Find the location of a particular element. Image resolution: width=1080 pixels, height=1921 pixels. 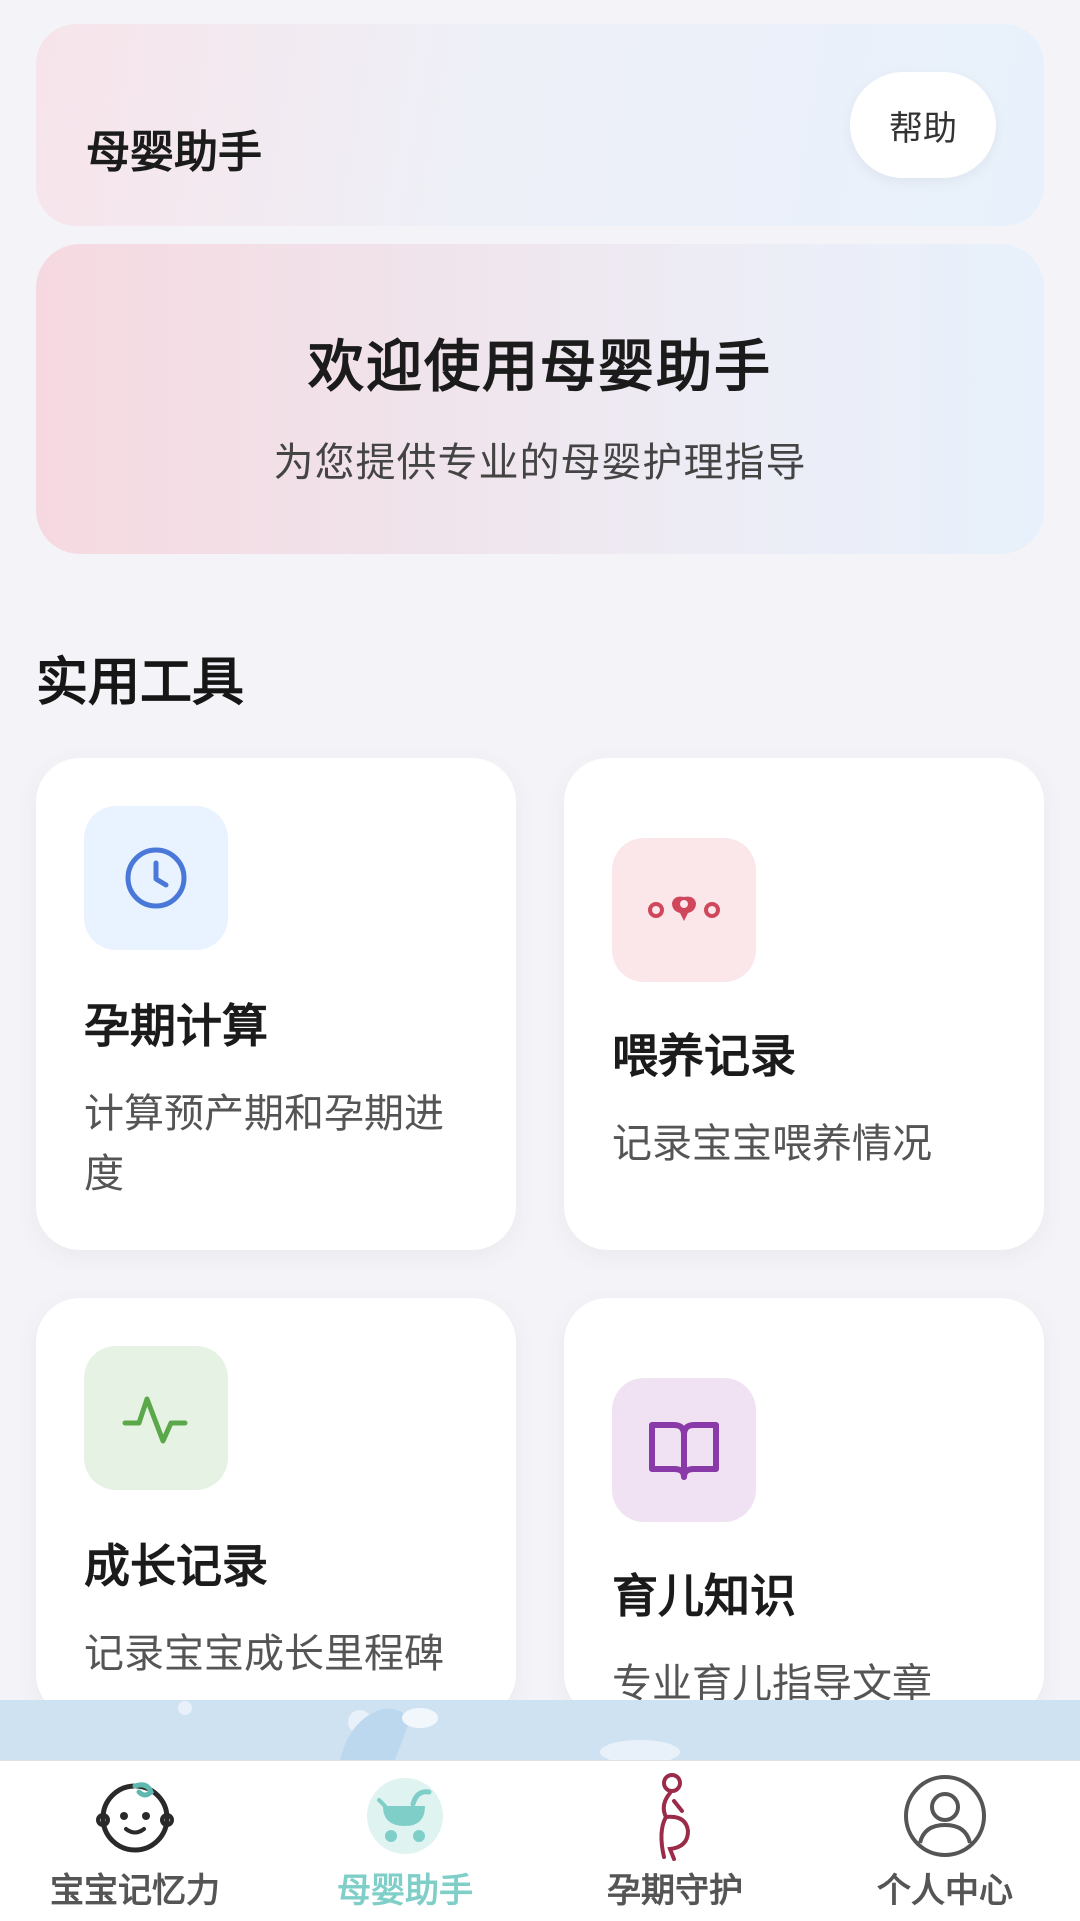

pregnant-icon is located at coordinates (675, 1816).